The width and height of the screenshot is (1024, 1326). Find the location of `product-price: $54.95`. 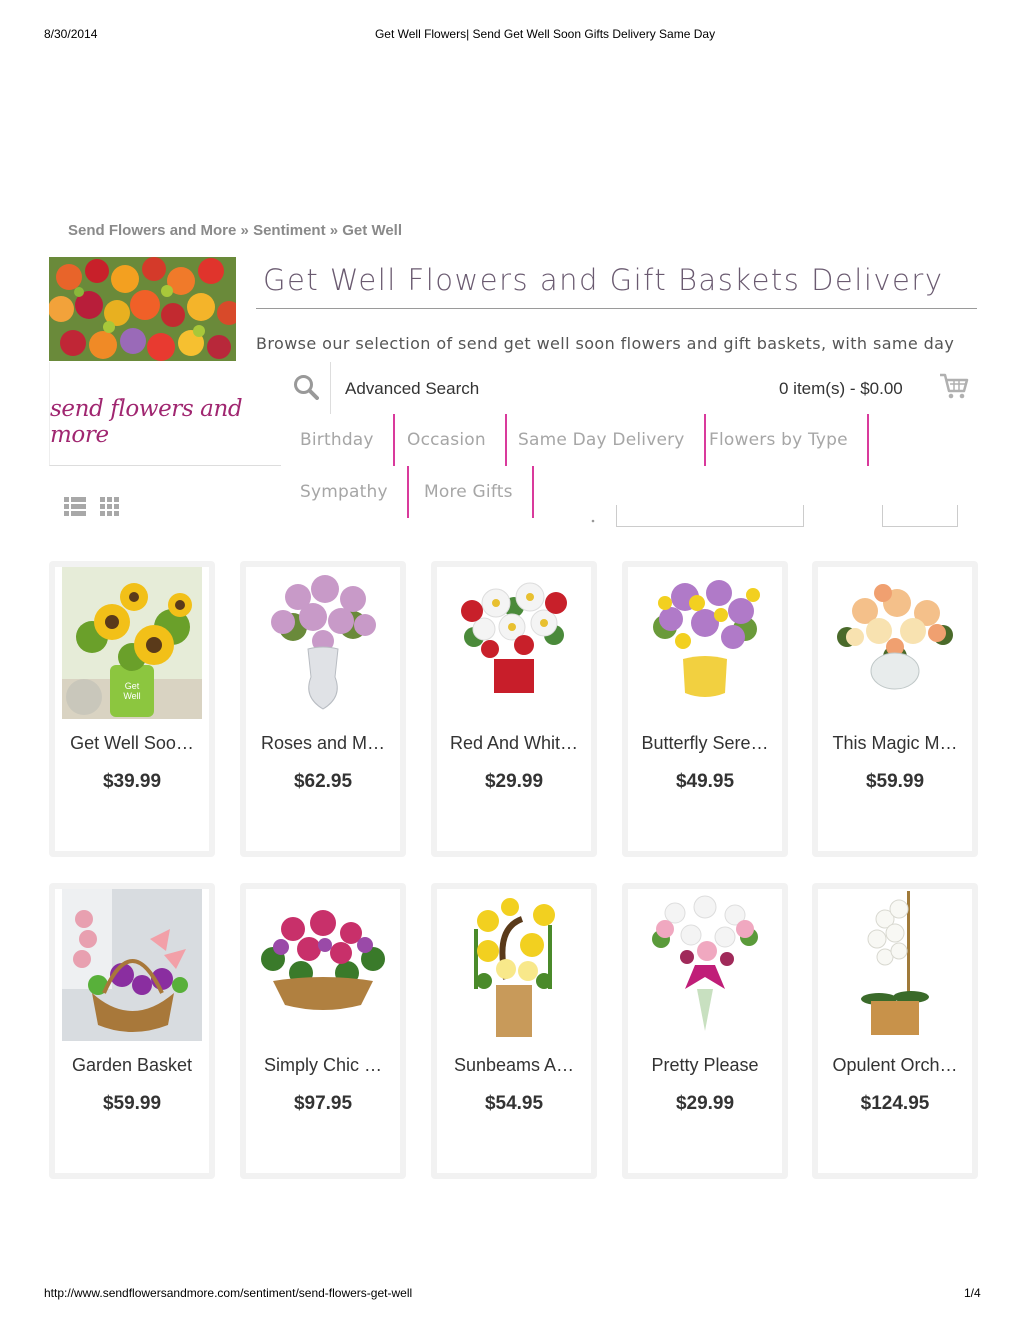

product-price: $54.95 is located at coordinates (514, 1103).